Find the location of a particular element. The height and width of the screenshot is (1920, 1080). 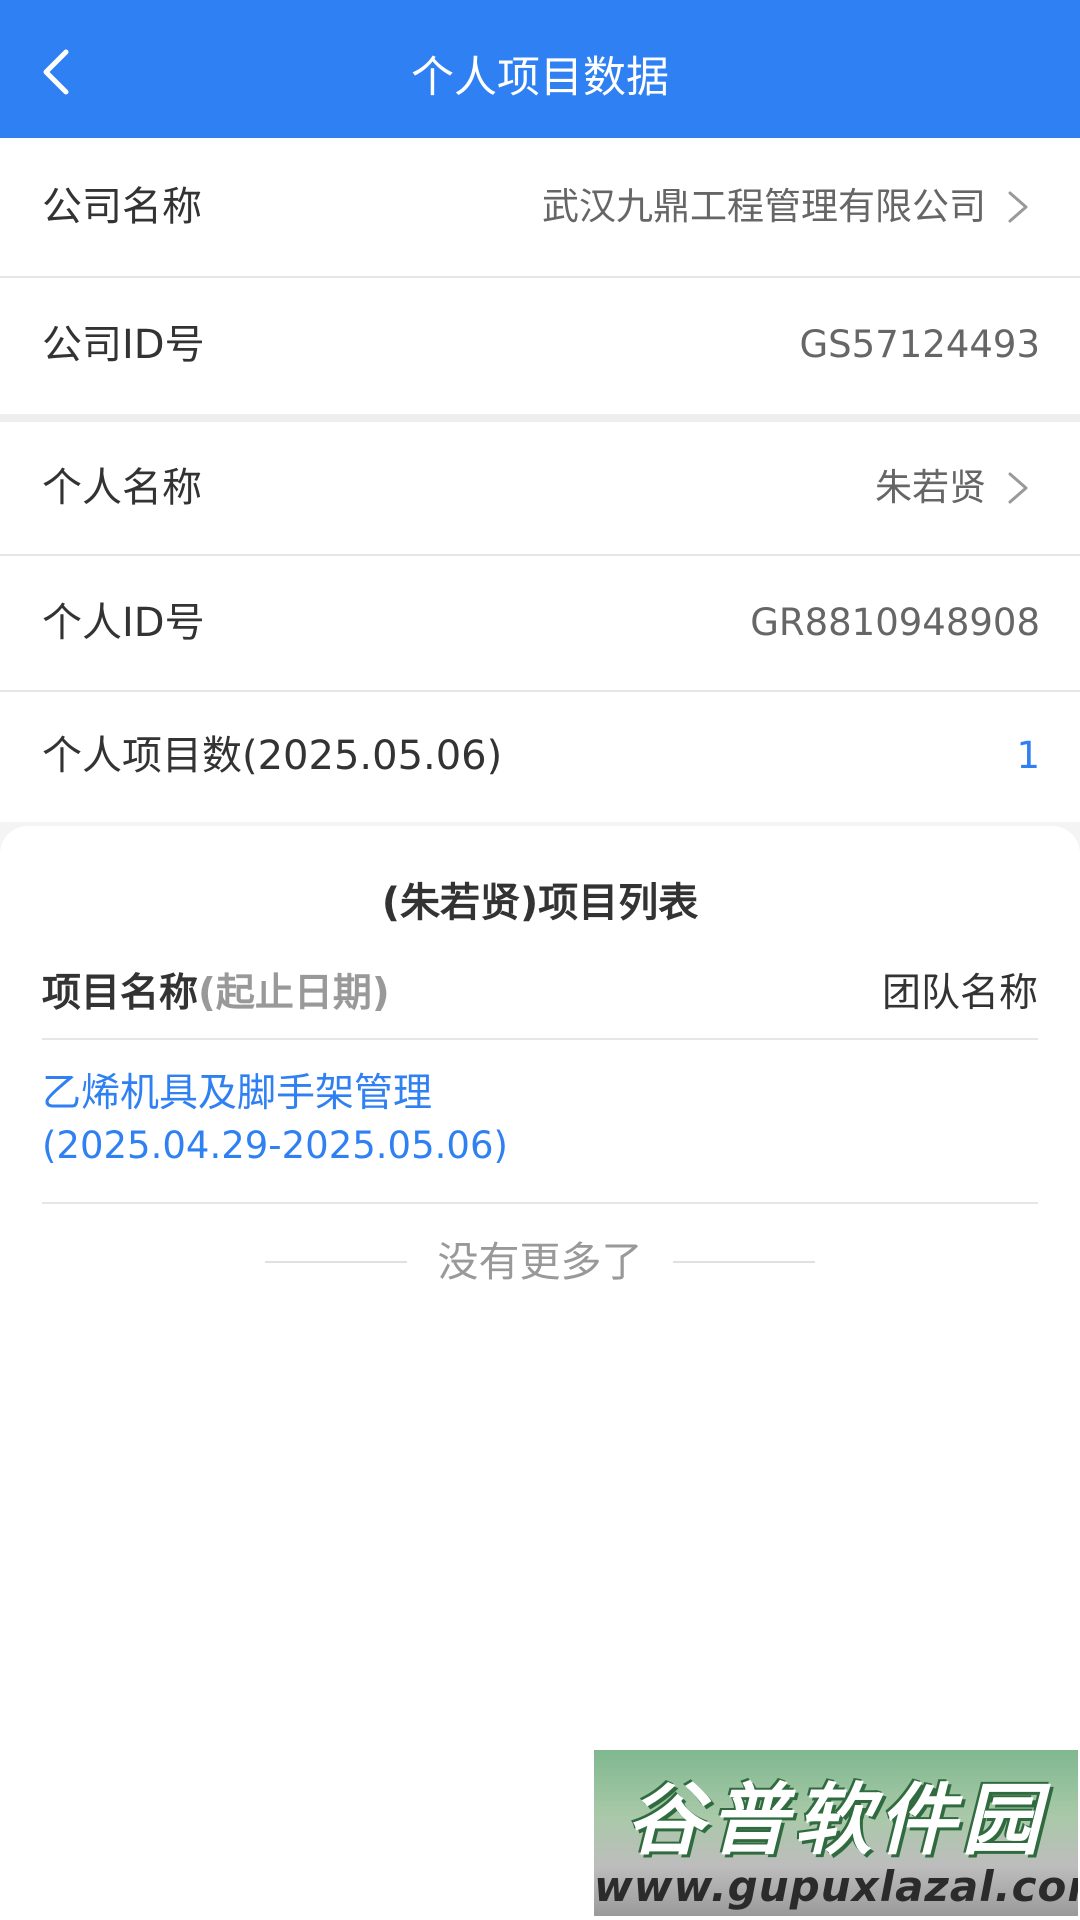

column-team-name: 团队名称 is located at coordinates (959, 993).